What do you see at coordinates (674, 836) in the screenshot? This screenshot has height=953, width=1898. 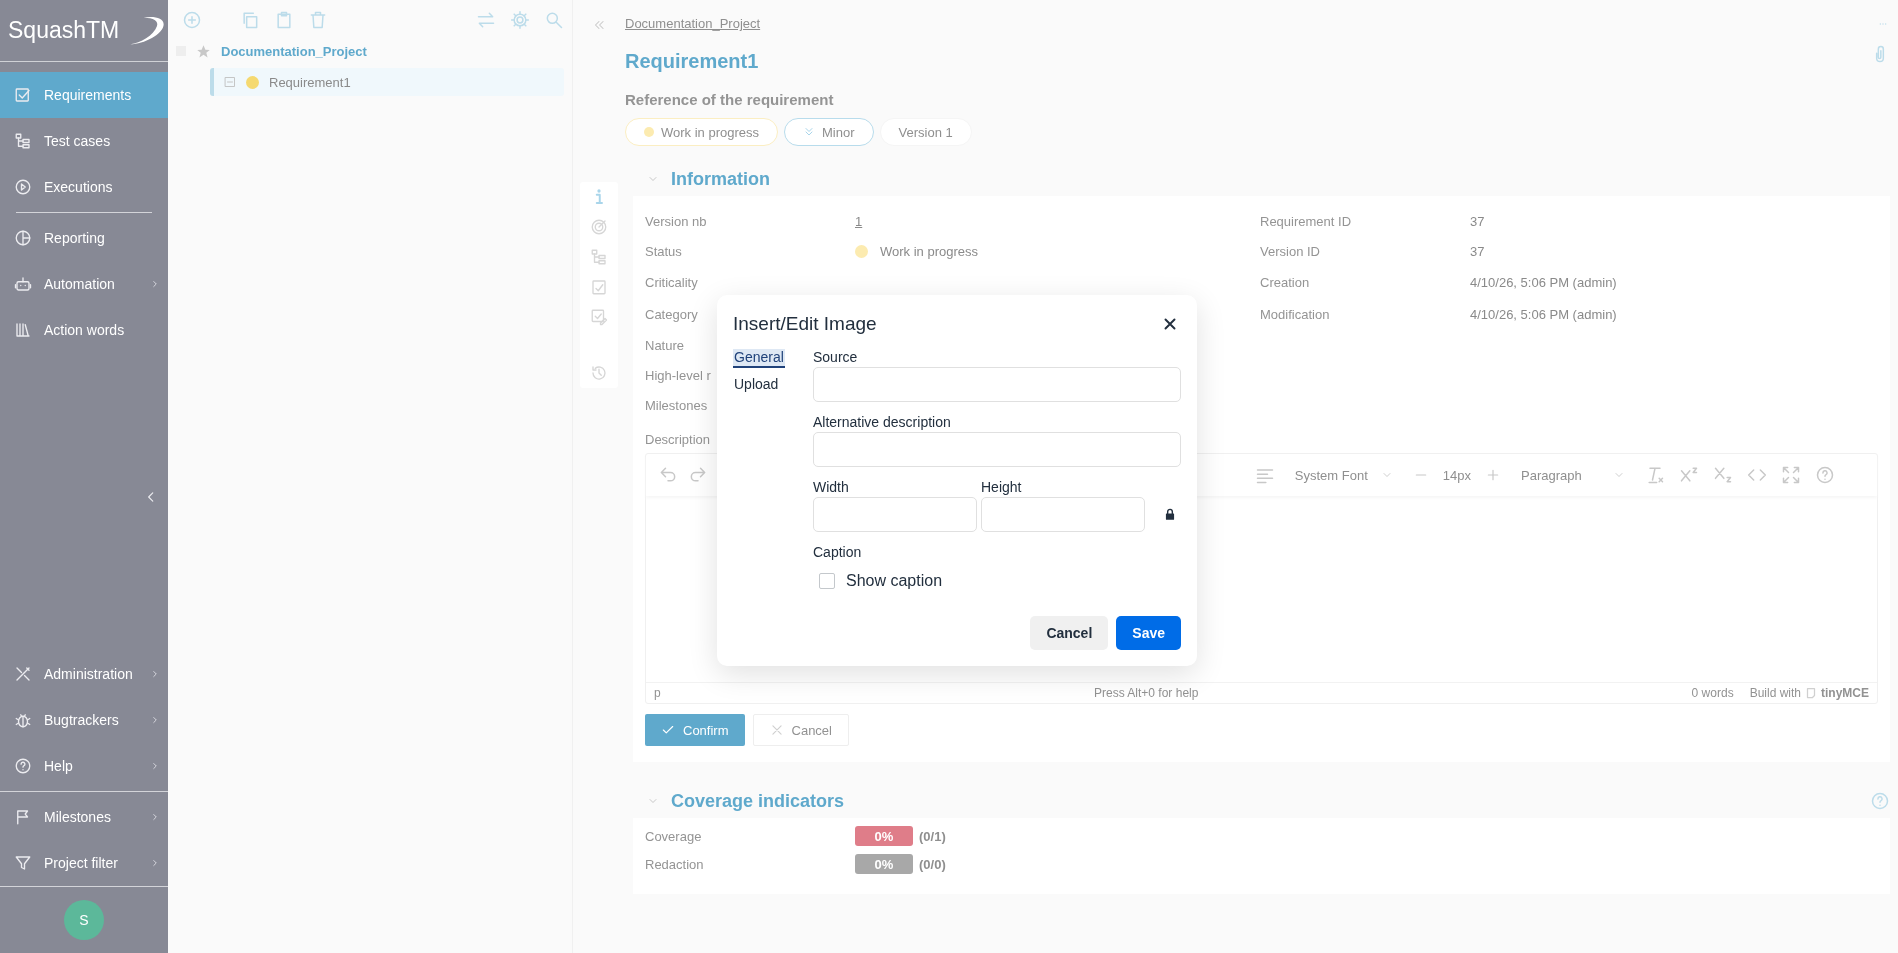 I see `field-label: Coverage` at bounding box center [674, 836].